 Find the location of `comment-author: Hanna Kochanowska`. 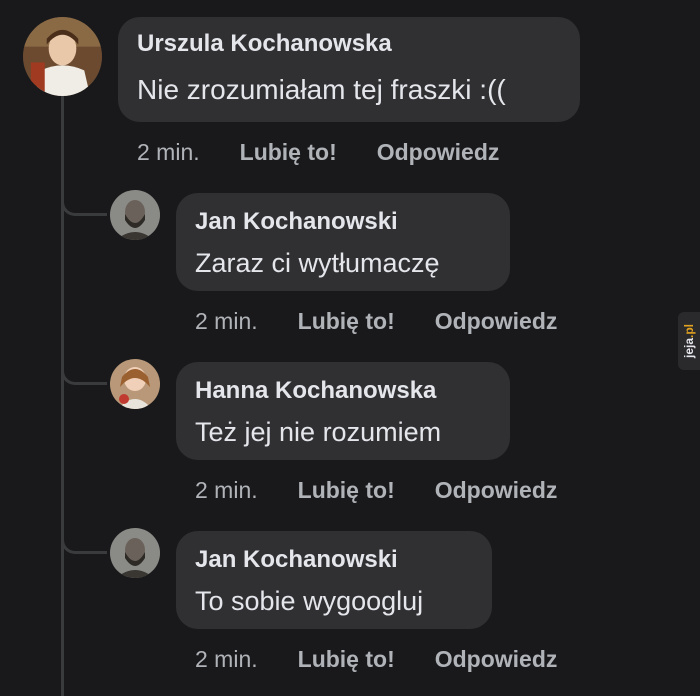

comment-author: Hanna Kochanowska is located at coordinates (315, 391).